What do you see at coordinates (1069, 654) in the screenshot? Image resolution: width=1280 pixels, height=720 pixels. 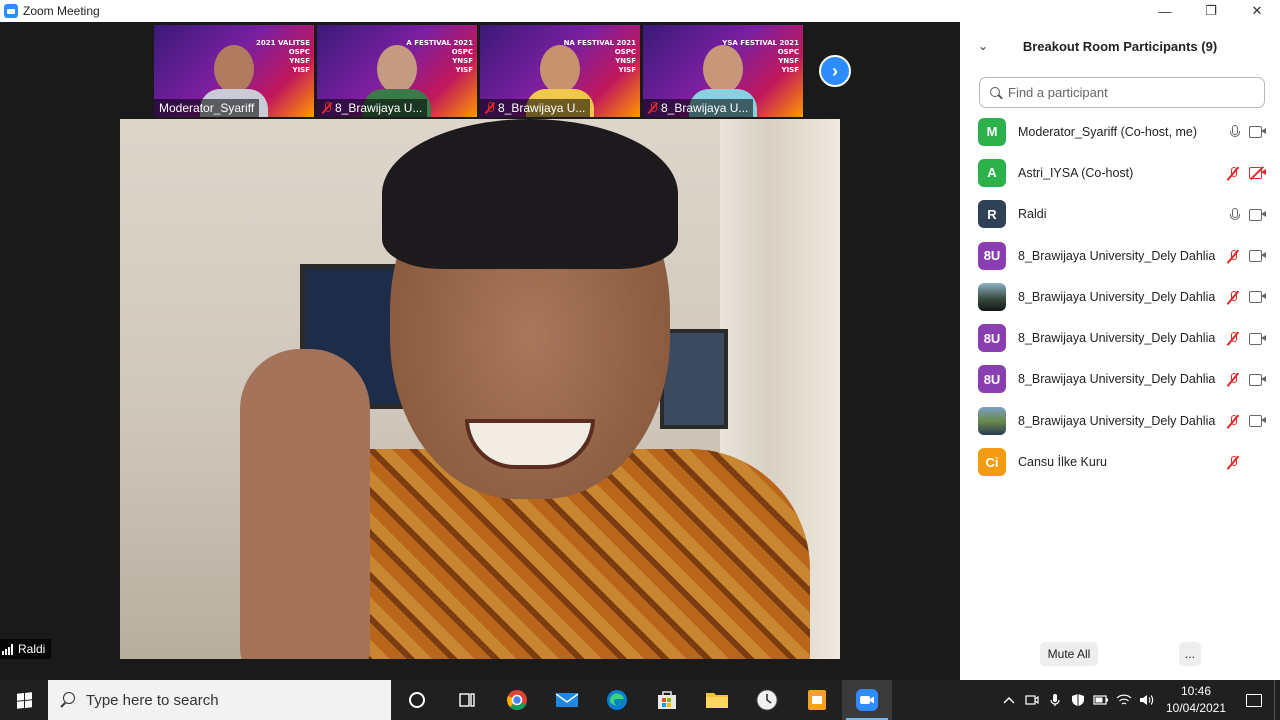 I see `mute-all-button: Mute All` at bounding box center [1069, 654].